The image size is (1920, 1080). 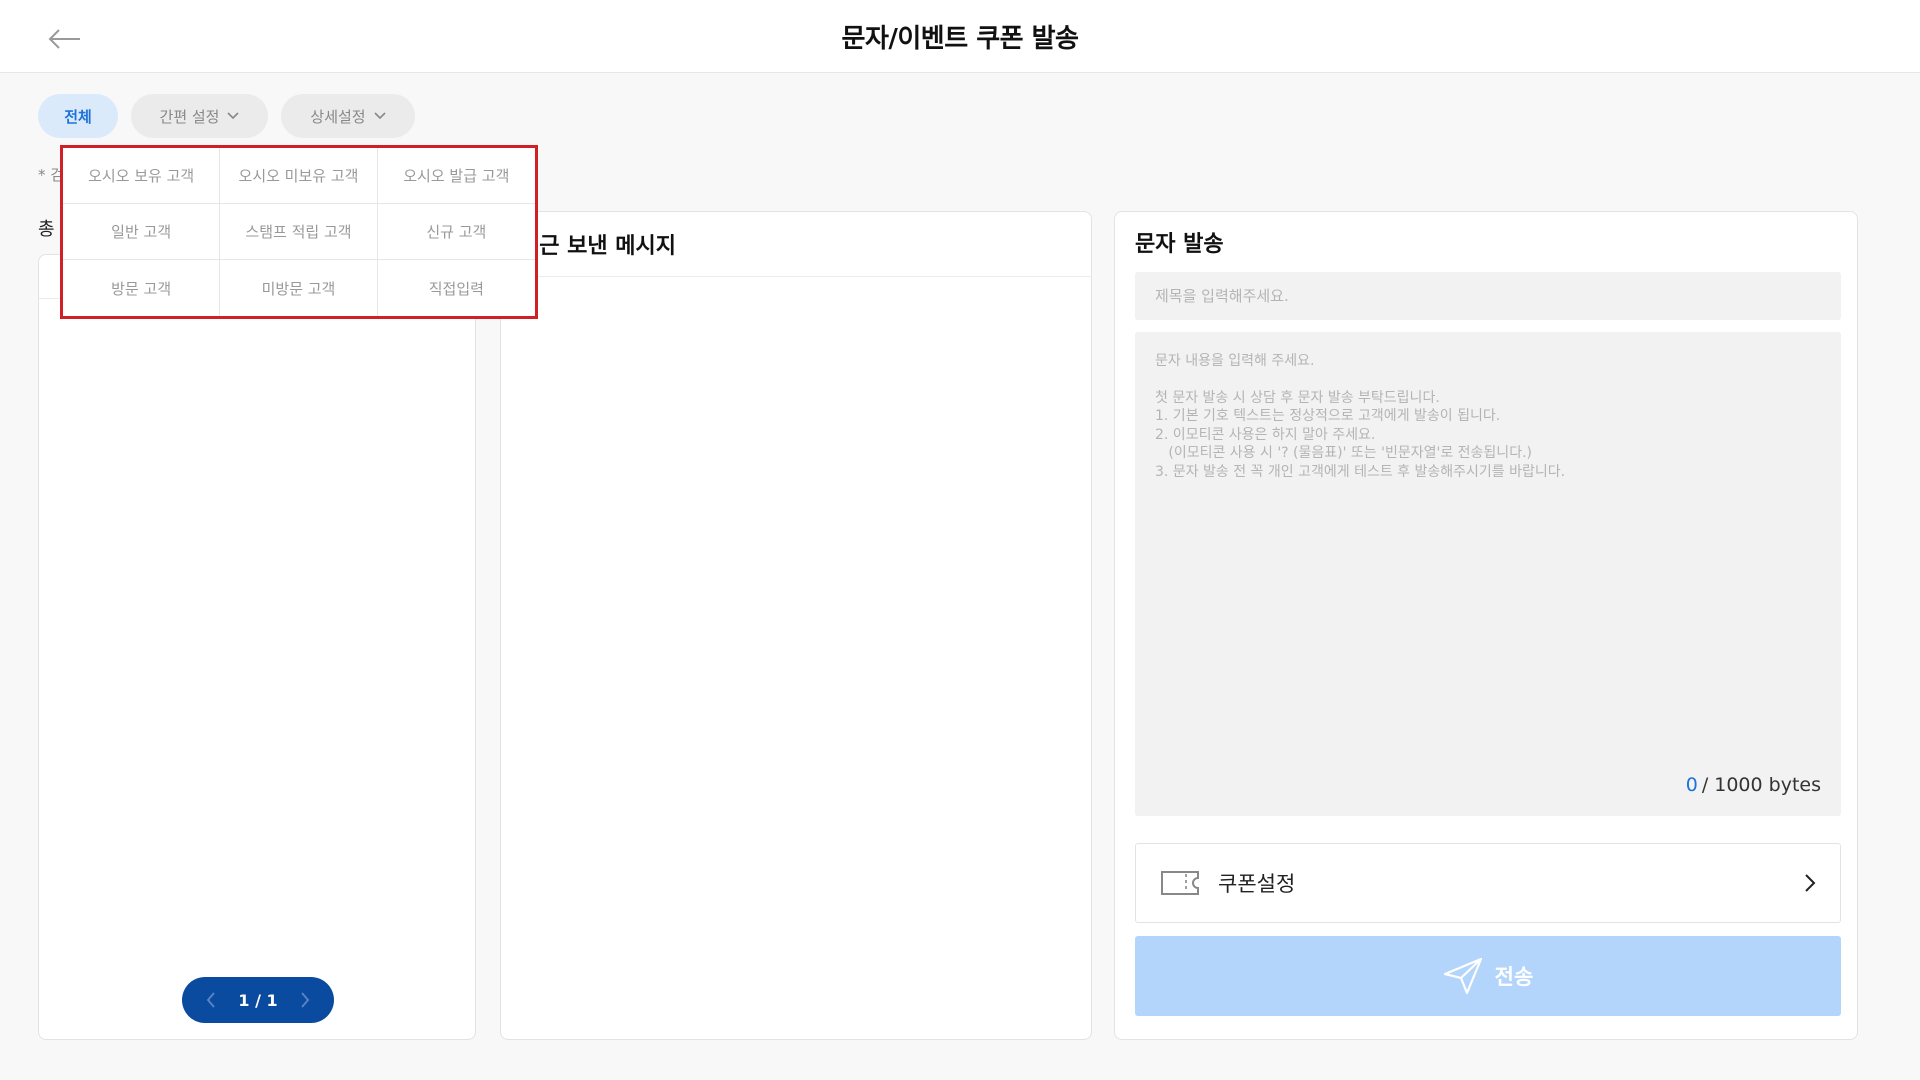 I want to click on filter-detail-label: 상세설정, so click(x=338, y=116).